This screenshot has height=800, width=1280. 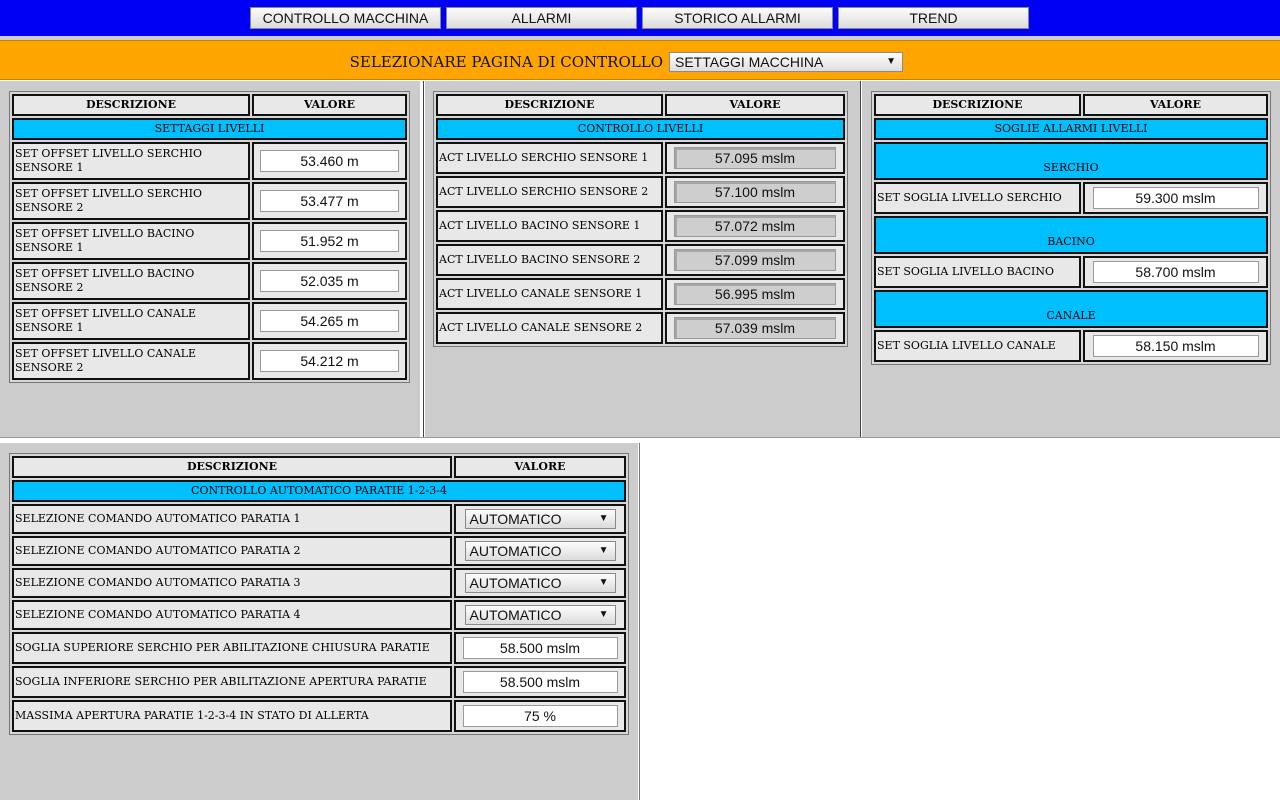 I want to click on offset-input: 53.477 m, so click(x=329, y=201).